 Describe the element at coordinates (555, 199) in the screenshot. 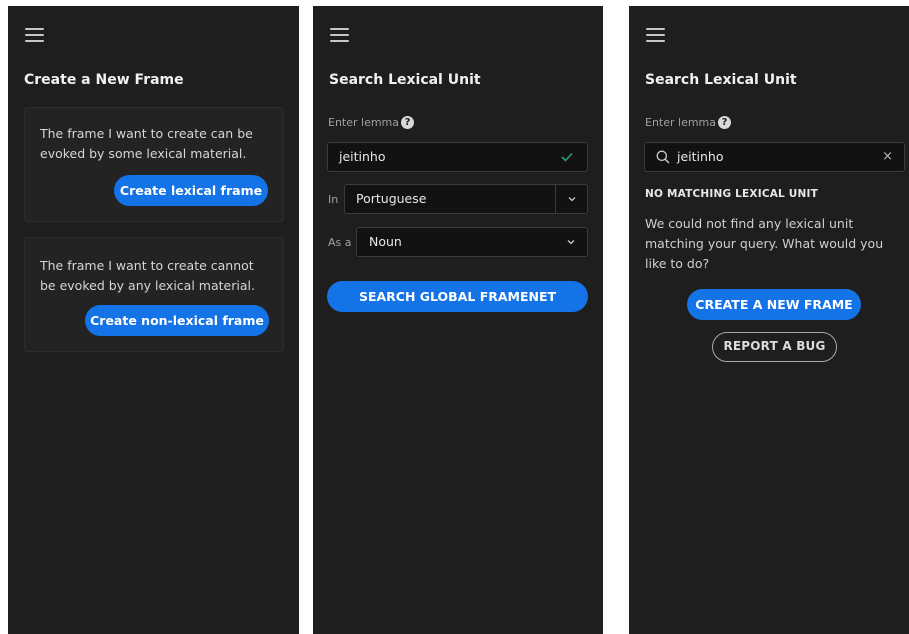

I see `select-divider` at that location.